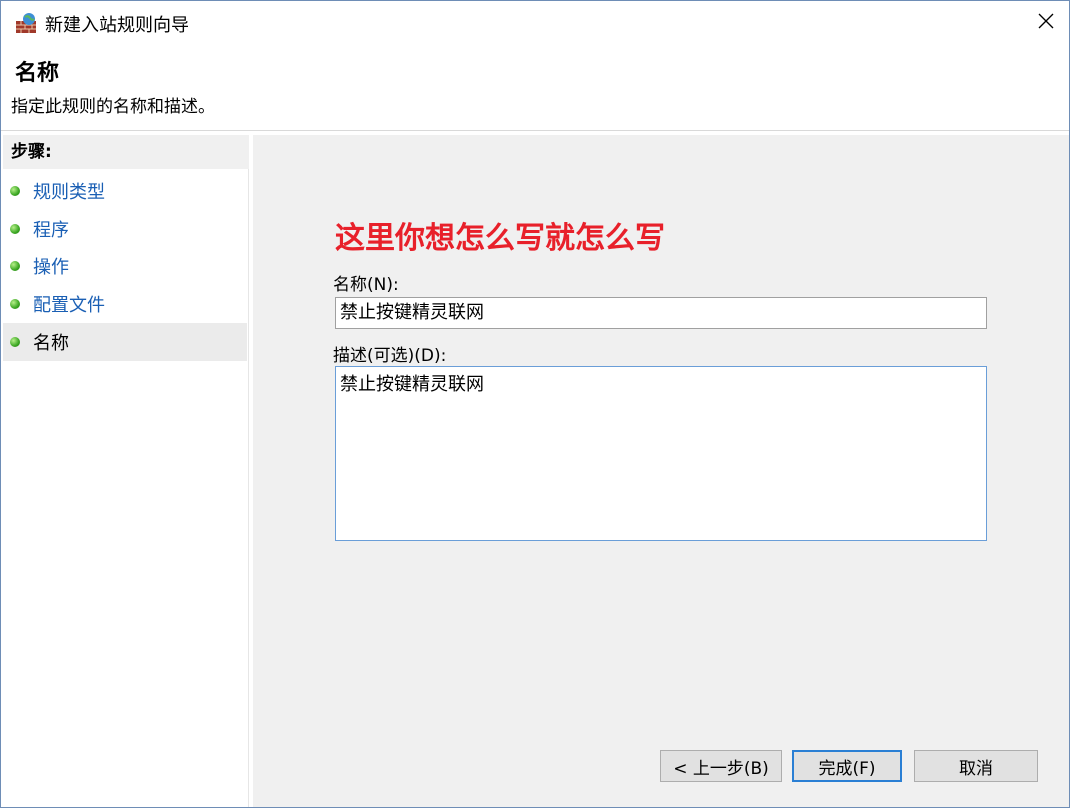 The width and height of the screenshot is (1070, 808). I want to click on steps-heading: 步骤:, so click(126, 152).